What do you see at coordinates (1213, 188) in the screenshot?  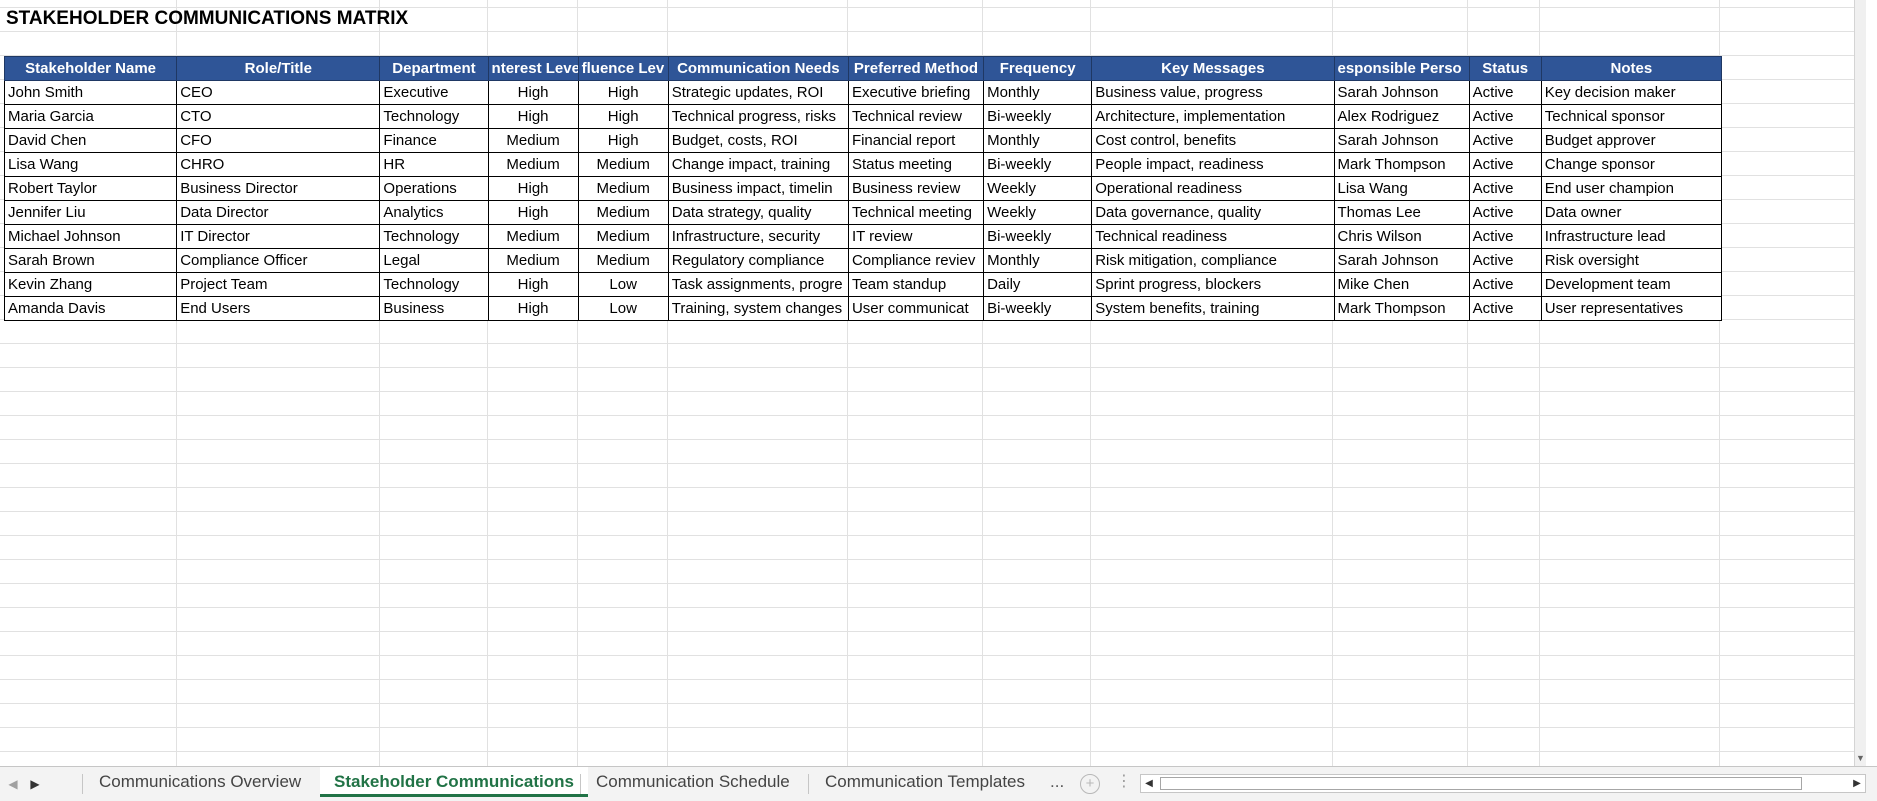 I see `table-cell: Operational readiness` at bounding box center [1213, 188].